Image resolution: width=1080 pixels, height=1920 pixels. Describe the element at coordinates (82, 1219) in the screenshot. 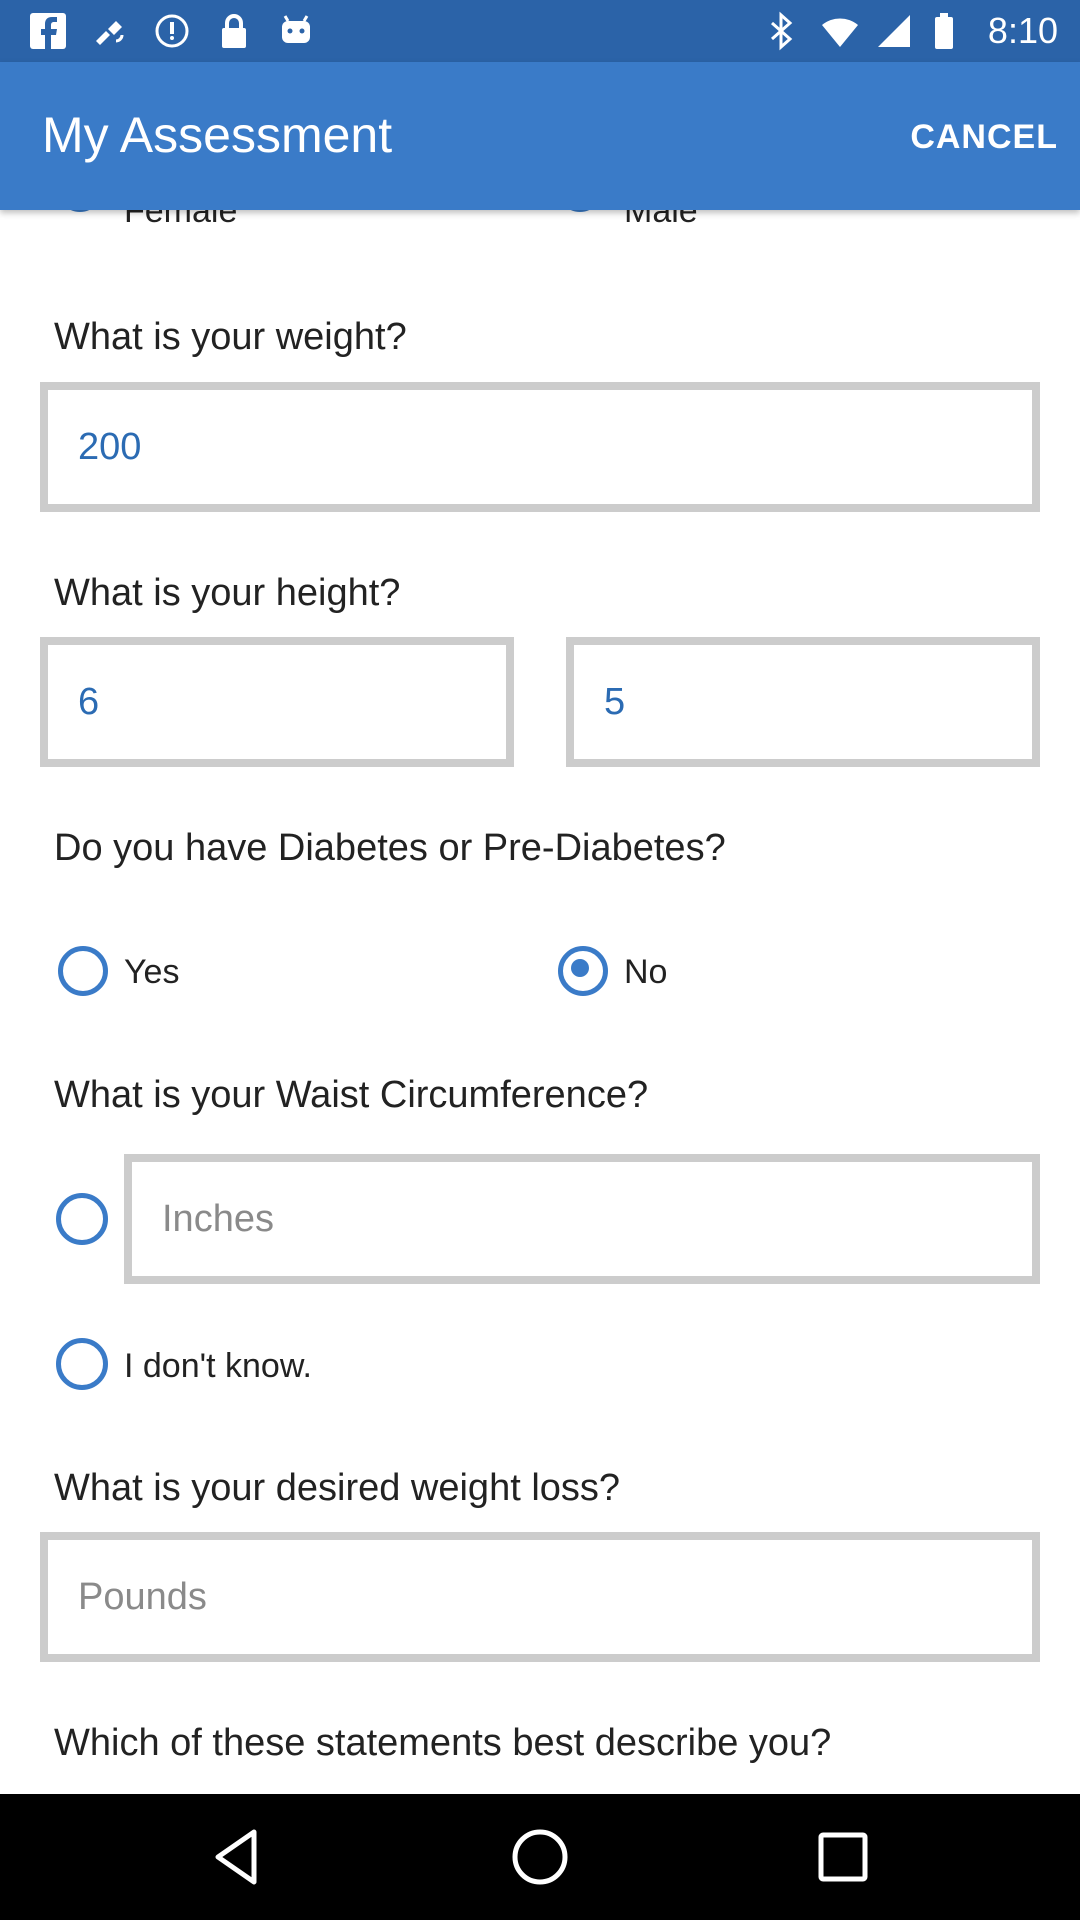

I see `radio-waist-inches` at that location.